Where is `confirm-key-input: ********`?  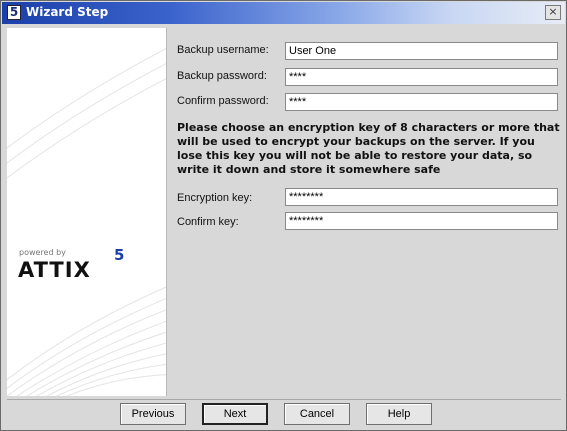
confirm-key-input: ******** is located at coordinates (421, 221).